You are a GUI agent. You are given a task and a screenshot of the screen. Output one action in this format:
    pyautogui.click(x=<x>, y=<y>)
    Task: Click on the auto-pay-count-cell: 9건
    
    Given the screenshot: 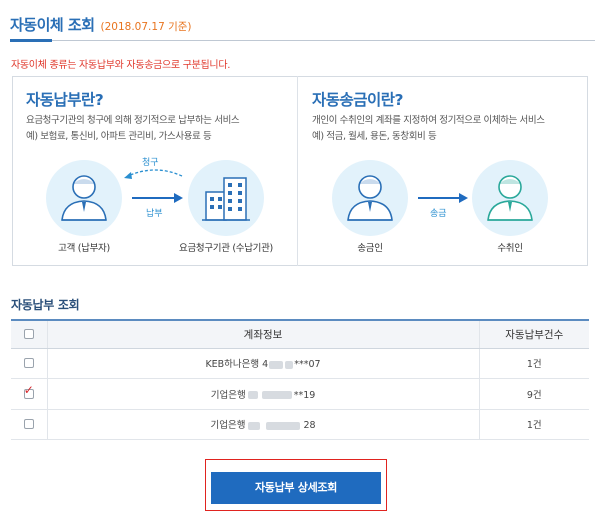 What is the action you would take?
    pyautogui.click(x=533, y=394)
    